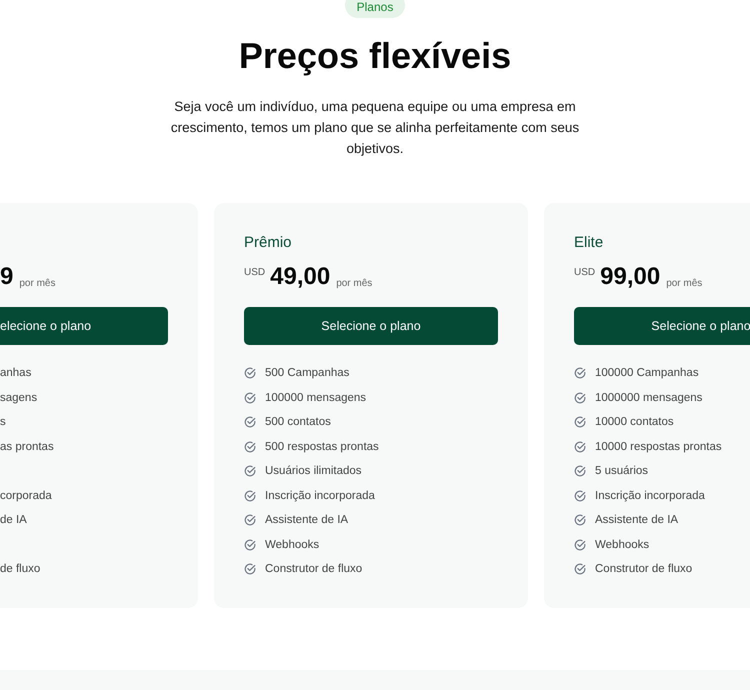 The width and height of the screenshot is (750, 690). Describe the element at coordinates (27, 446) in the screenshot. I see `feature-text: as prontas` at that location.